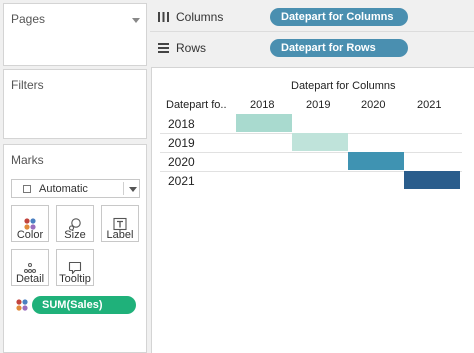 Image resolution: width=474 pixels, height=353 pixels. I want to click on rows-pill: Datepart for Rows, so click(339, 48).